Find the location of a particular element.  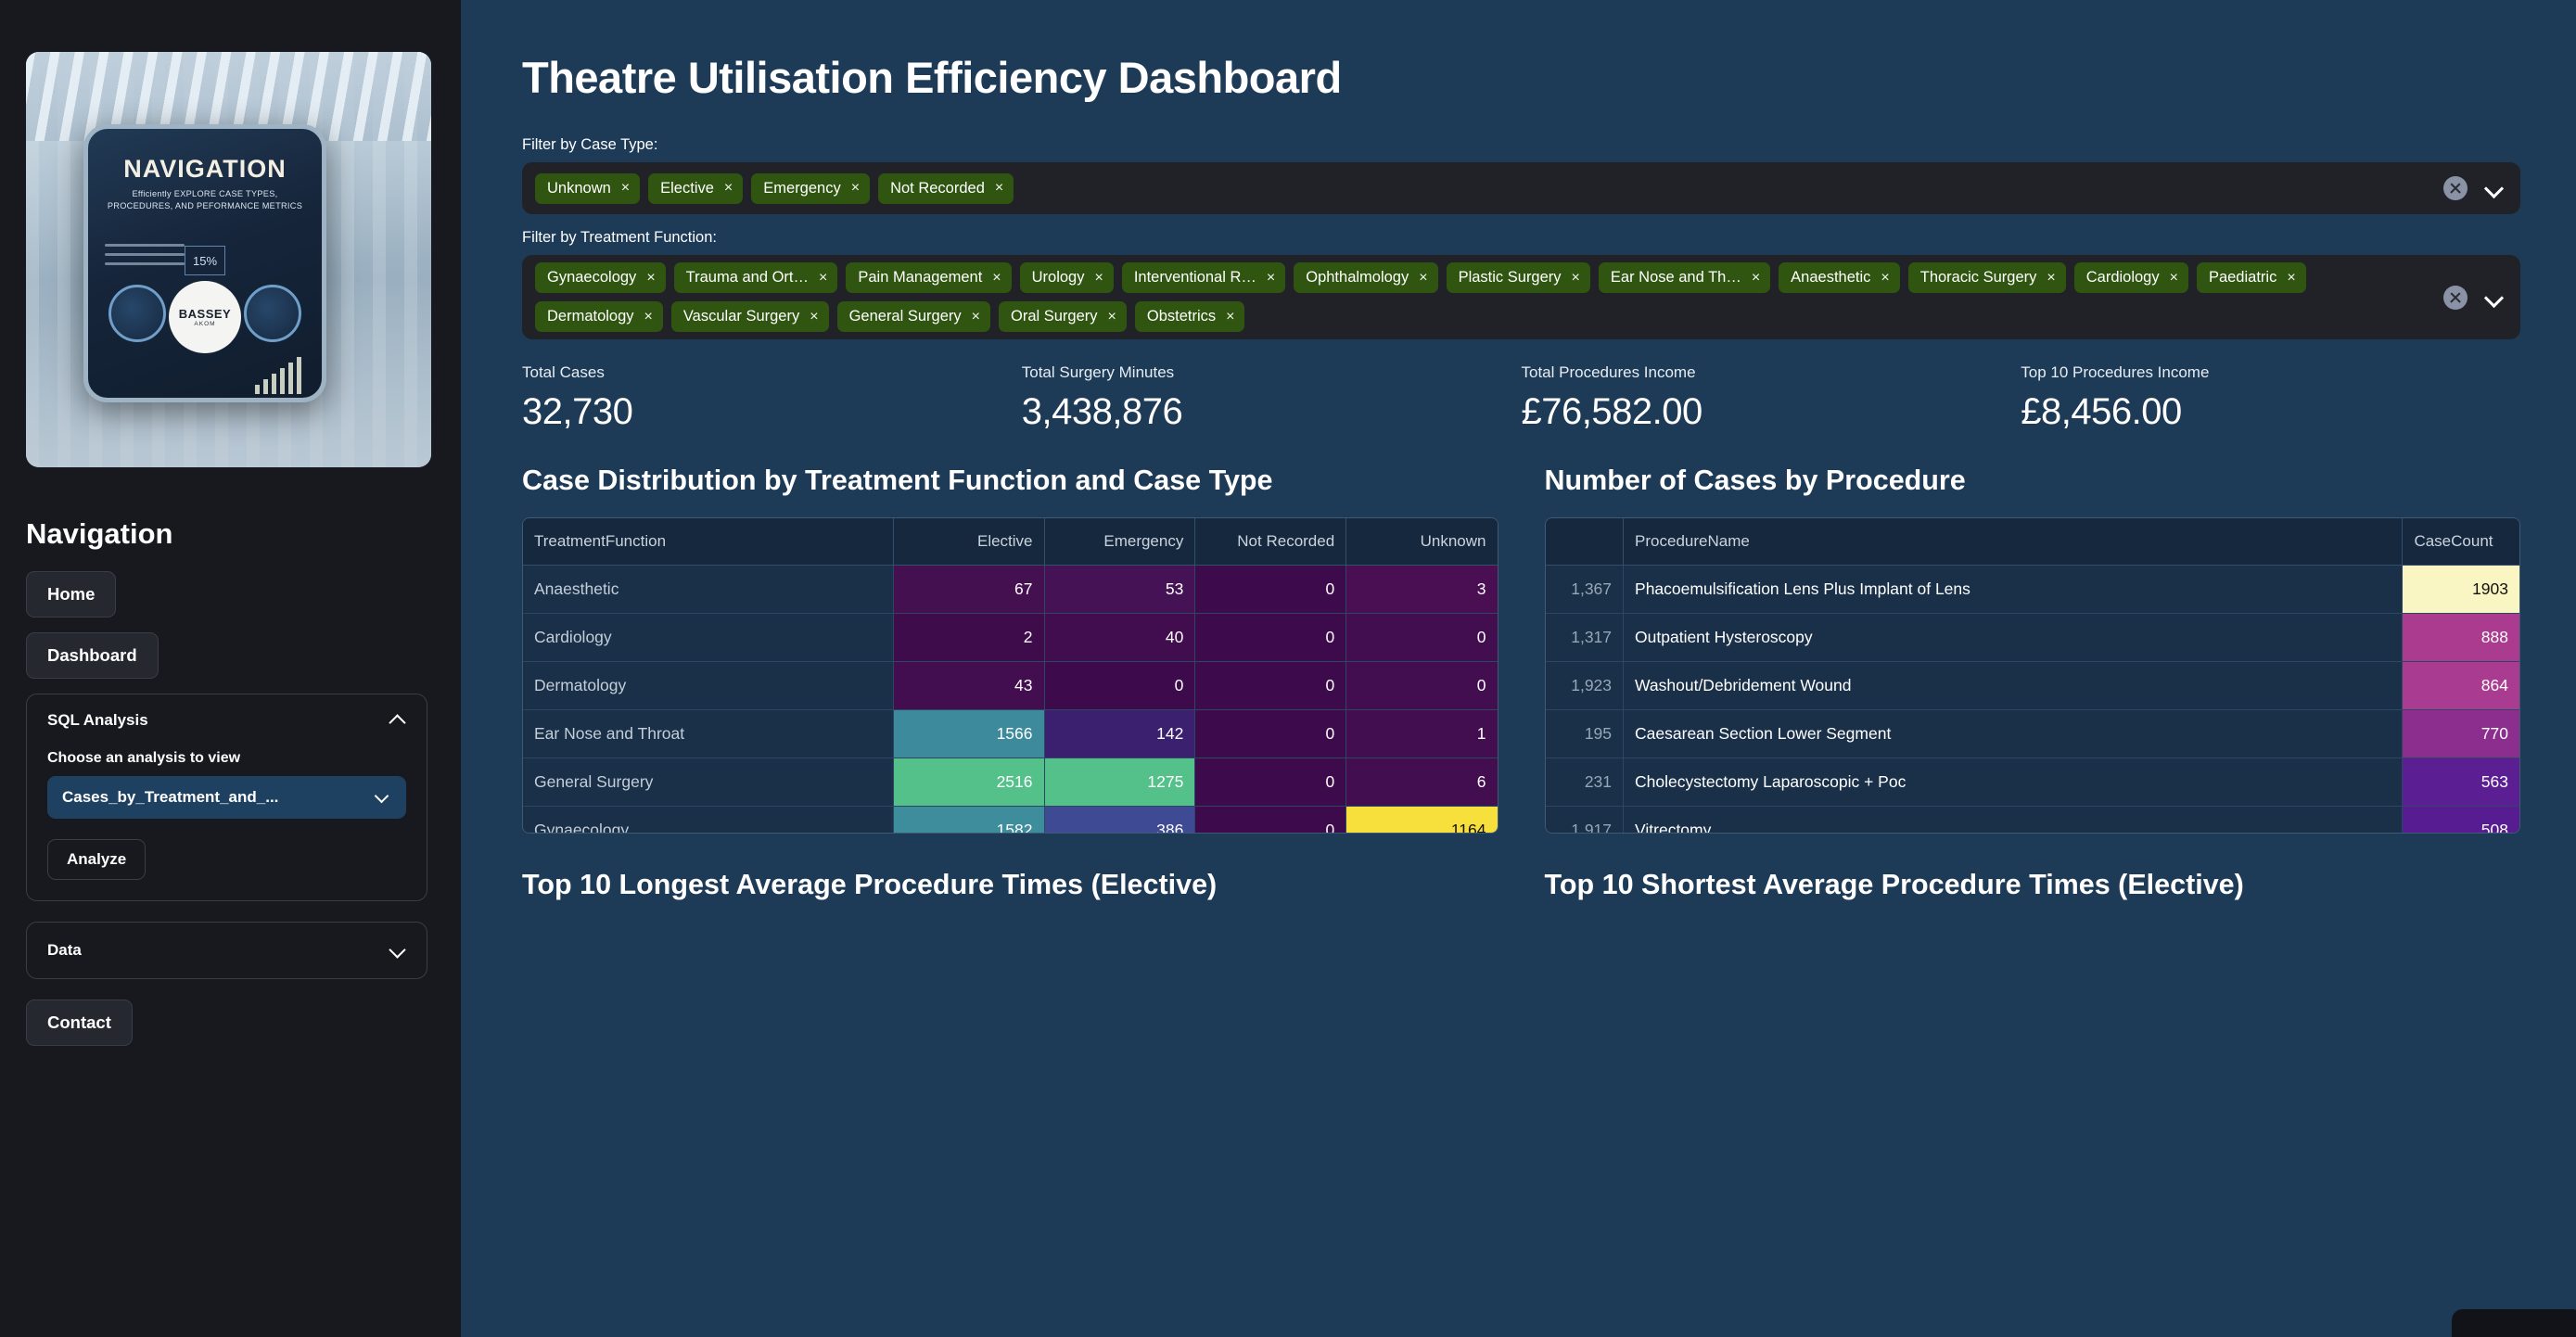

filter-tag: Pain Management × is located at coordinates (929, 277).